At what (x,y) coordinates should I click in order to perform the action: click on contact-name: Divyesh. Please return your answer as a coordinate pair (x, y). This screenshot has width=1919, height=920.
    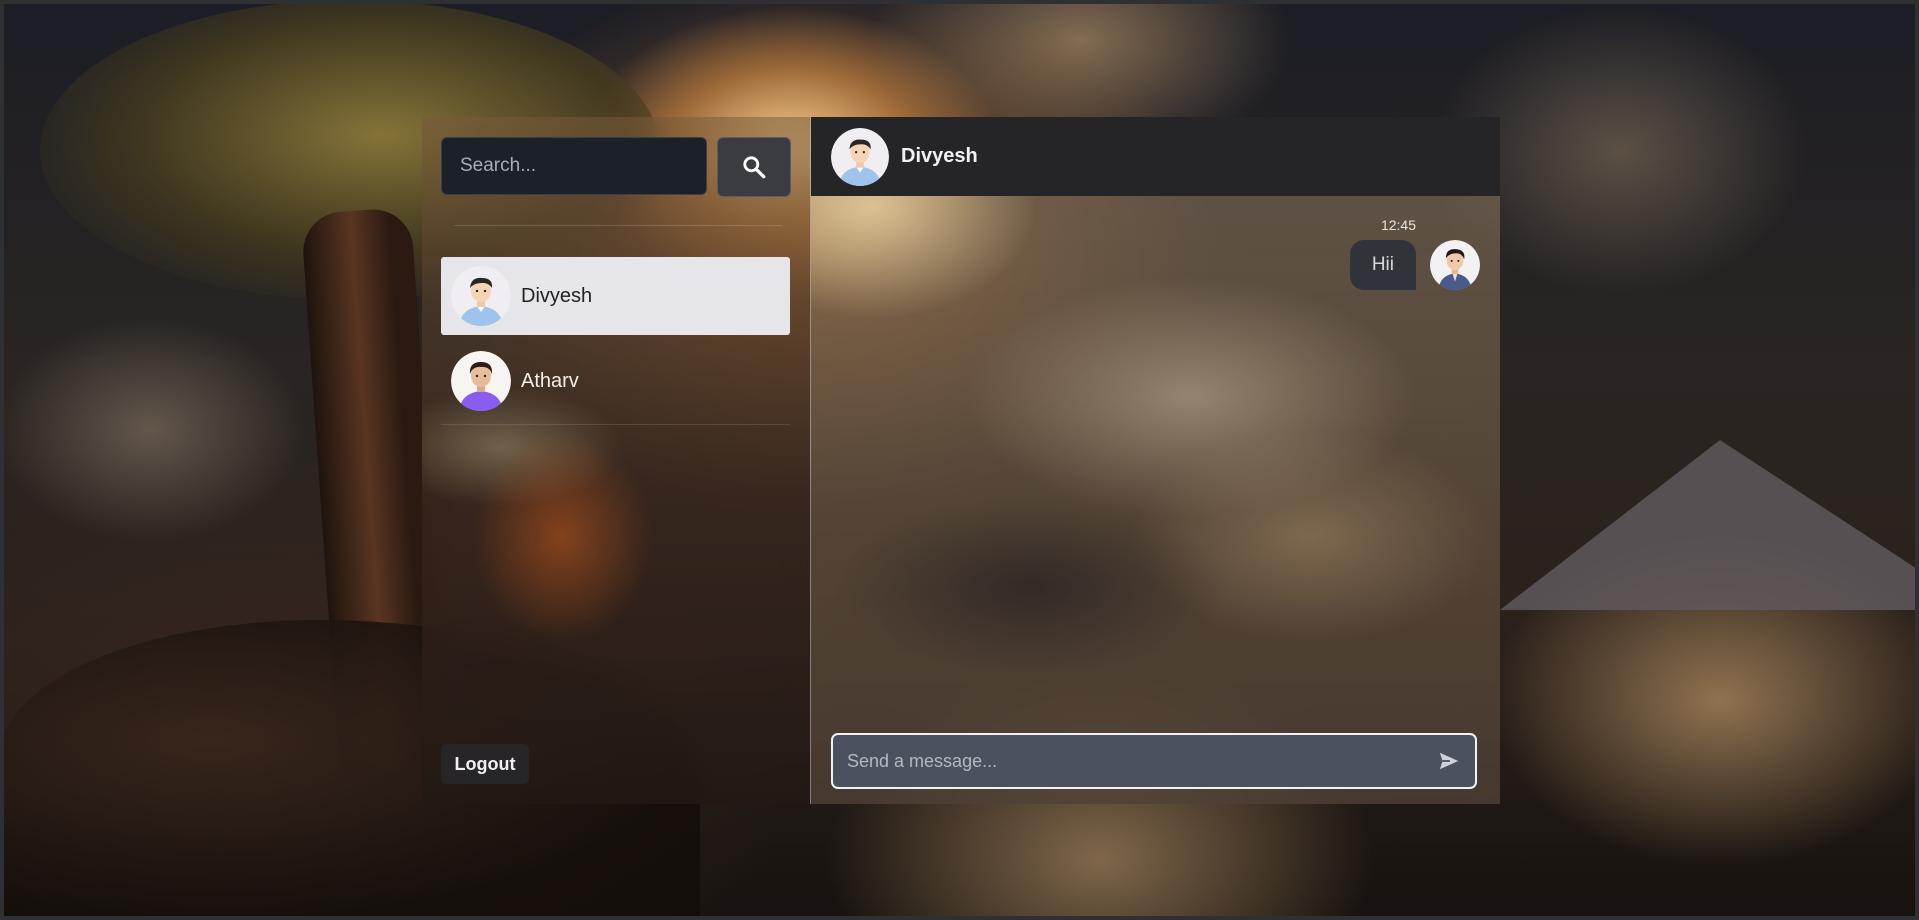
    Looking at the image, I should click on (557, 295).